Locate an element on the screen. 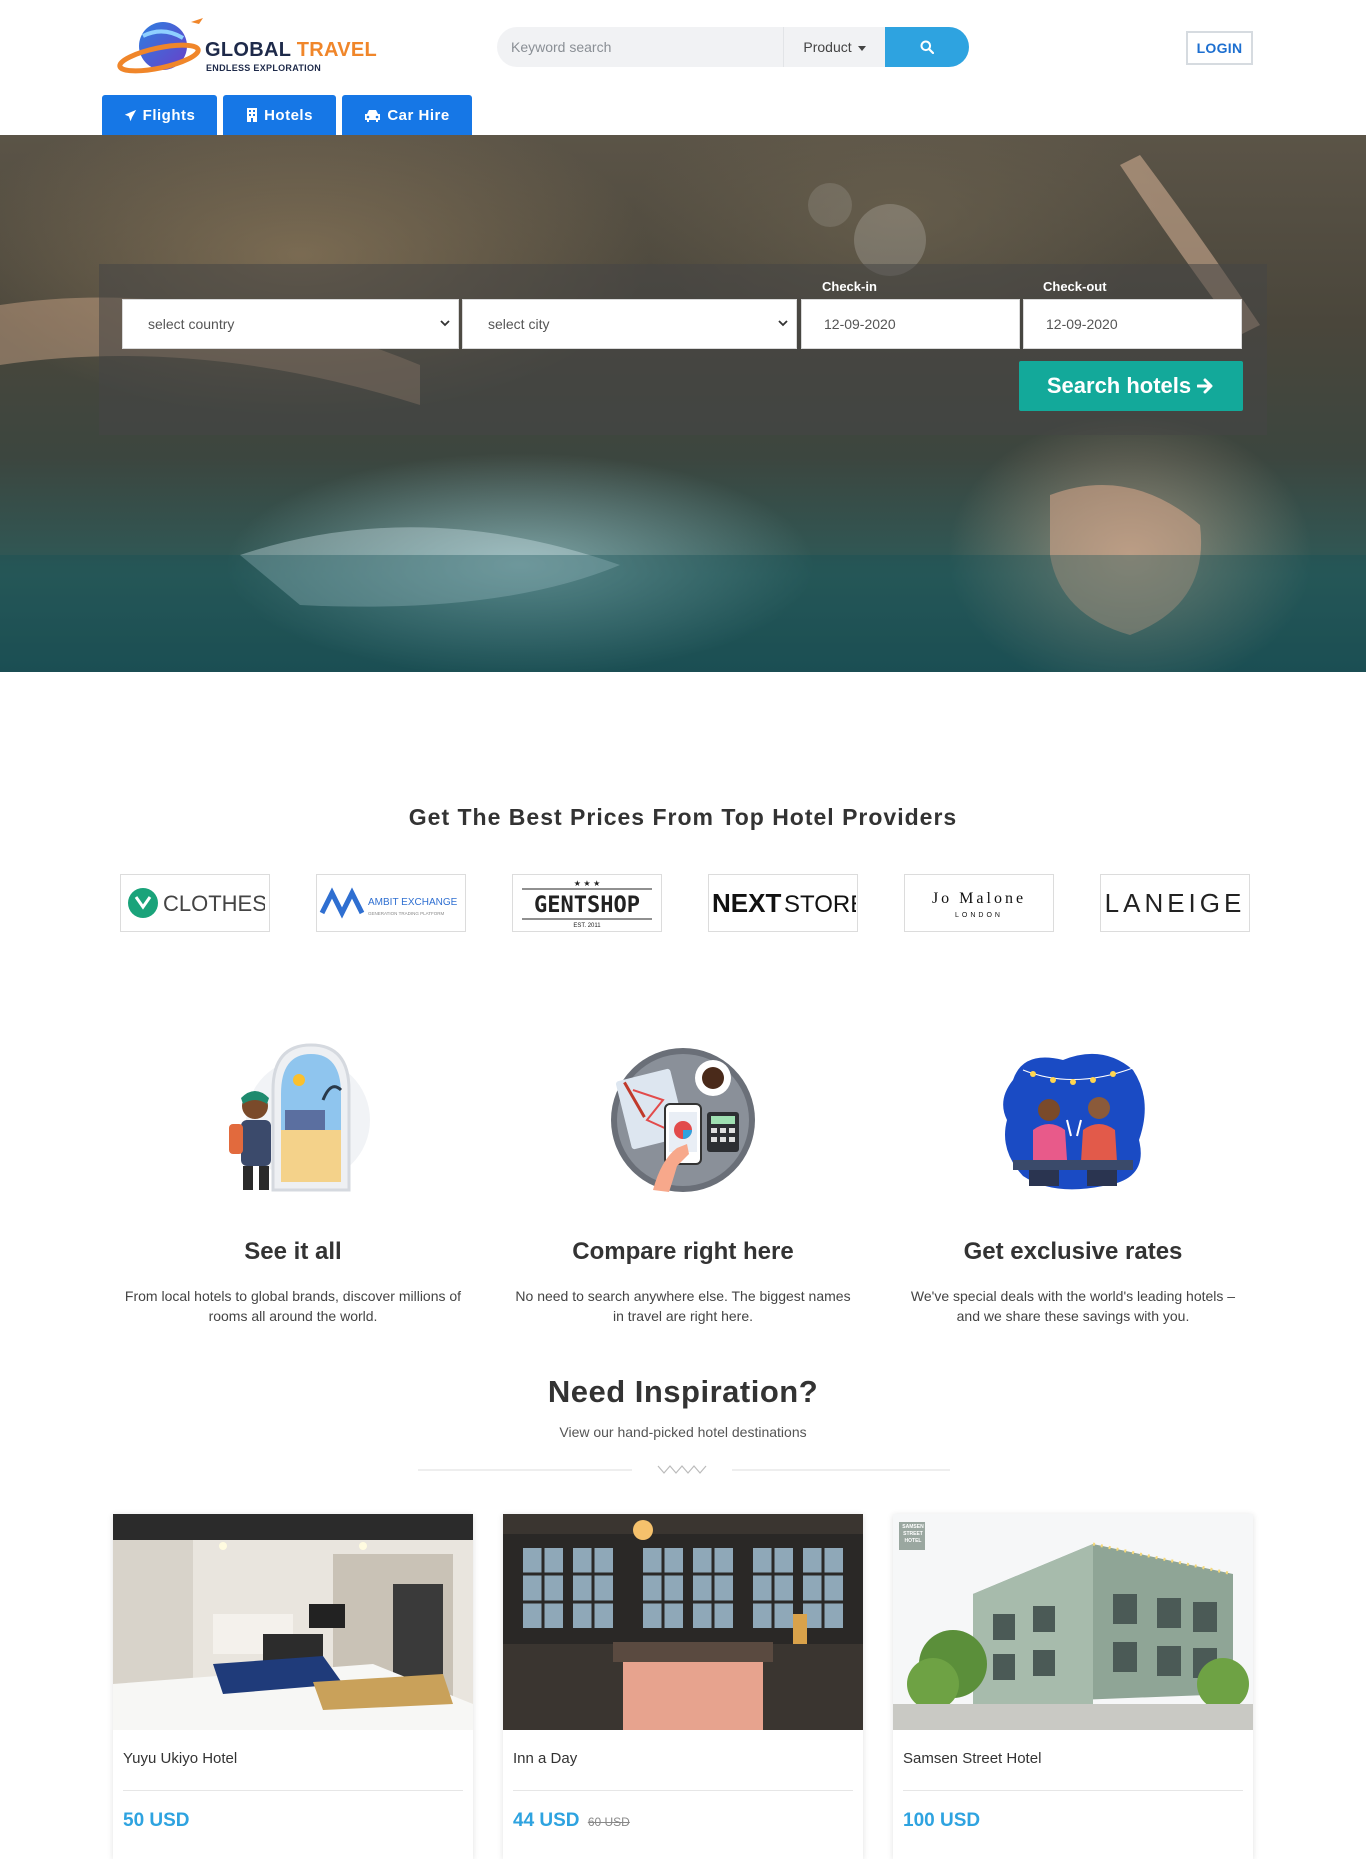  product-dropdown: Product is located at coordinates (834, 47).